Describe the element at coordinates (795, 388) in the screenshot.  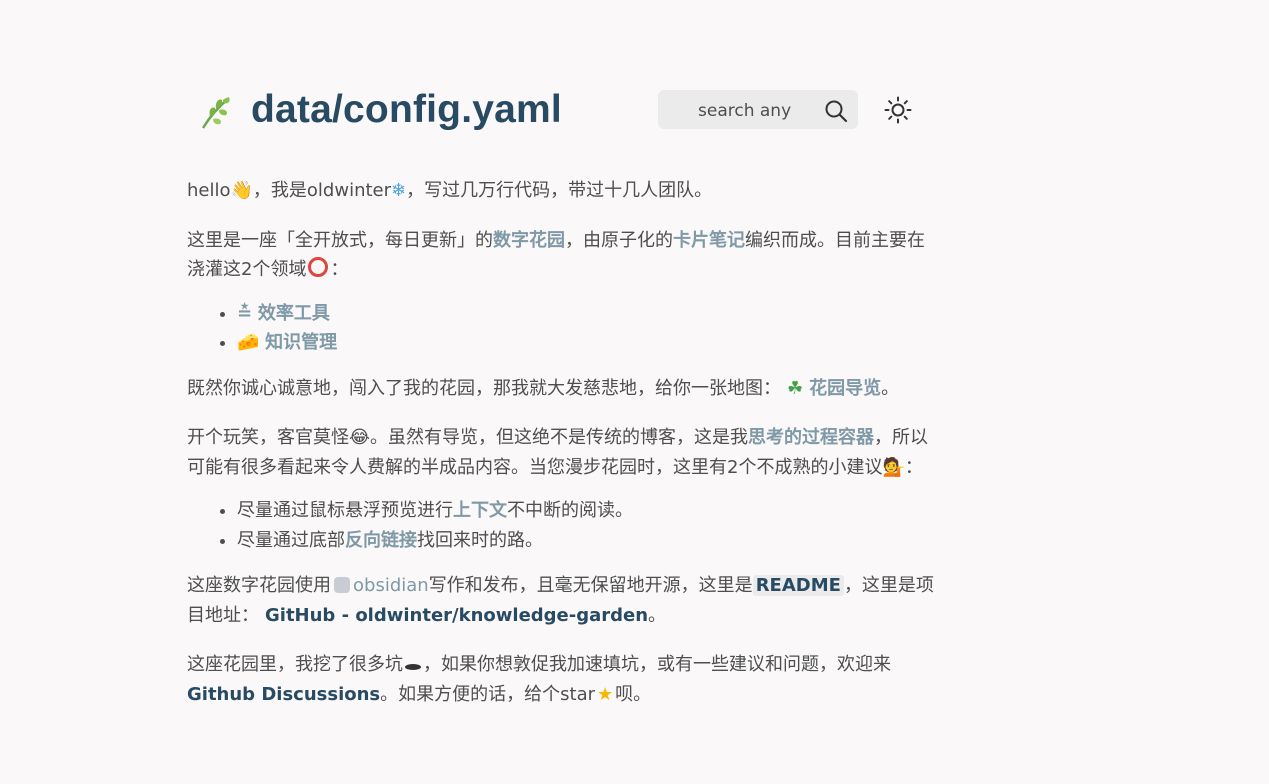
I see `clover-icon: ☘` at that location.